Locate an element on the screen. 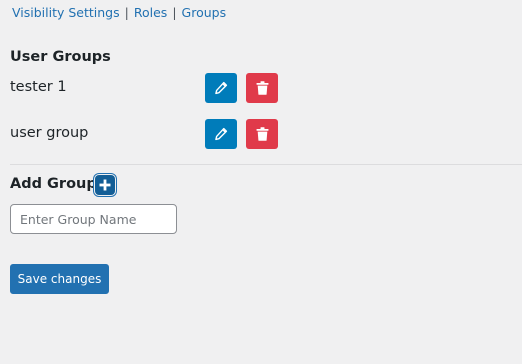  save-changes-button: Save changes is located at coordinates (59, 279).